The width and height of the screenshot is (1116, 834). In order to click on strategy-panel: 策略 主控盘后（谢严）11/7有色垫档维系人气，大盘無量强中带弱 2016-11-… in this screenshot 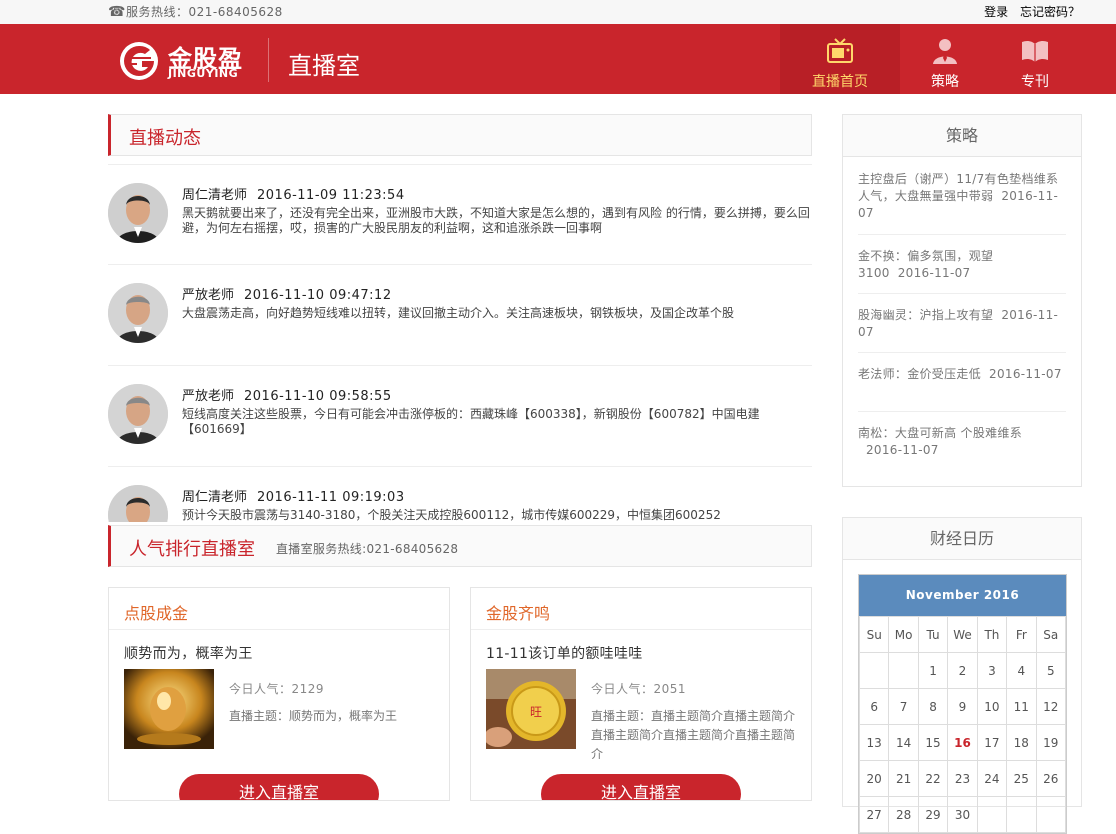, I will do `click(962, 300)`.